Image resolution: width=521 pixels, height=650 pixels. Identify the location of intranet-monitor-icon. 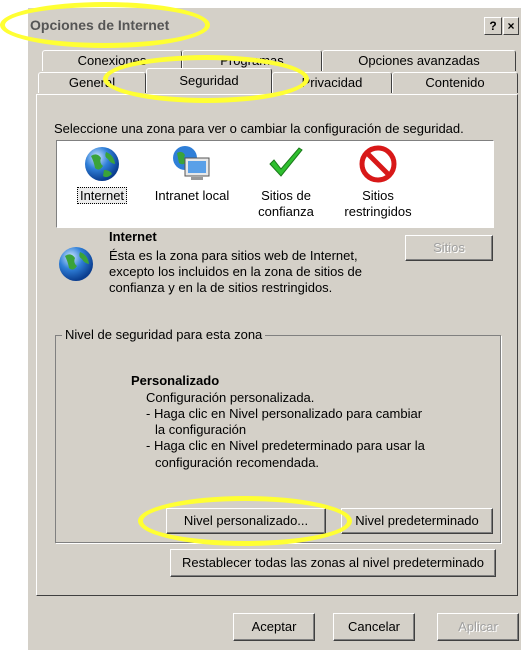
(191, 163).